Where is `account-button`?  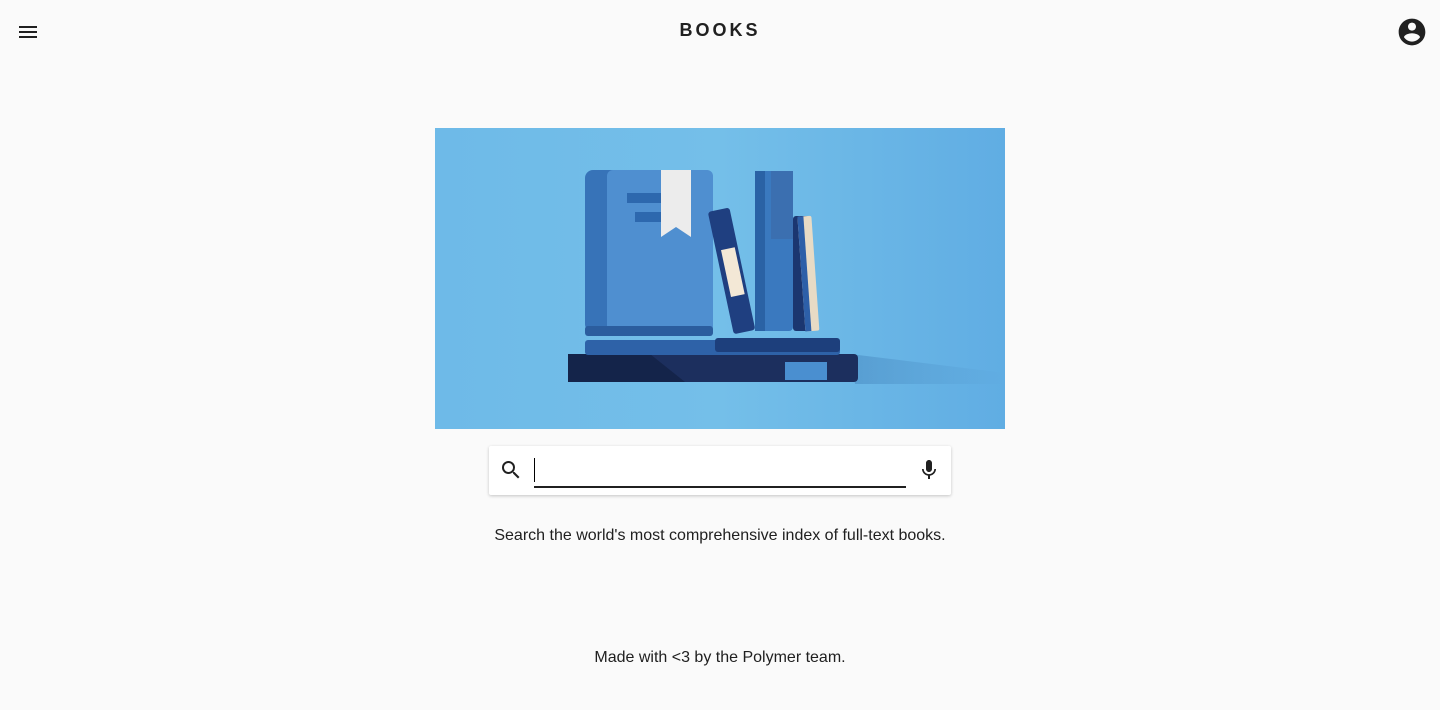 account-button is located at coordinates (1412, 32).